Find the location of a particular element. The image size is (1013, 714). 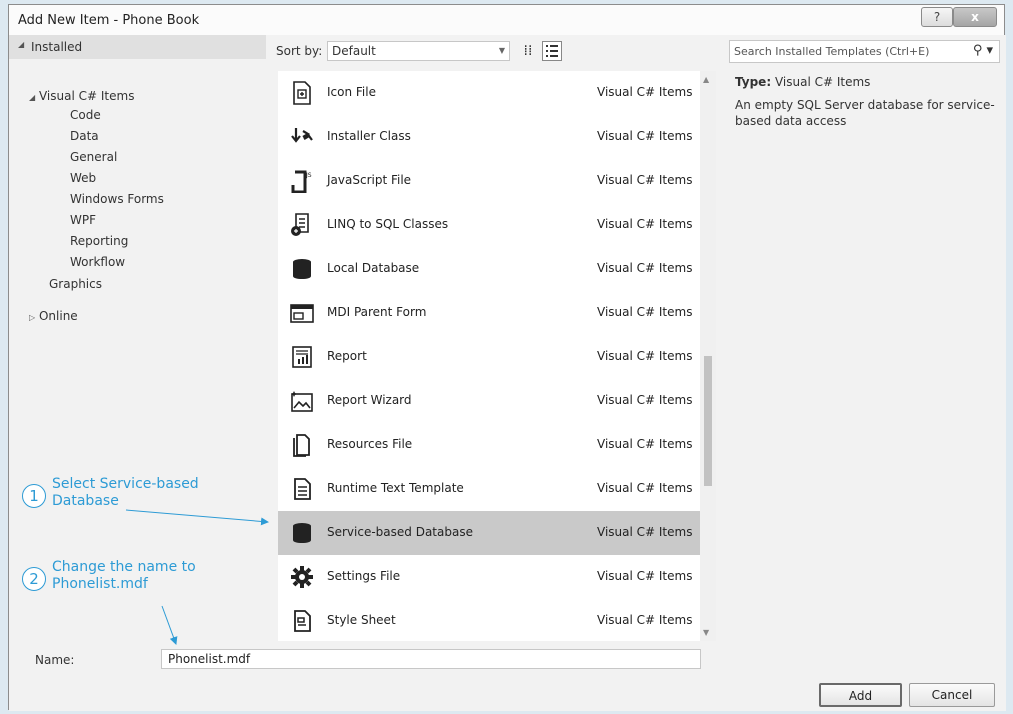

callout-1-arrow is located at coordinates (197, 517).